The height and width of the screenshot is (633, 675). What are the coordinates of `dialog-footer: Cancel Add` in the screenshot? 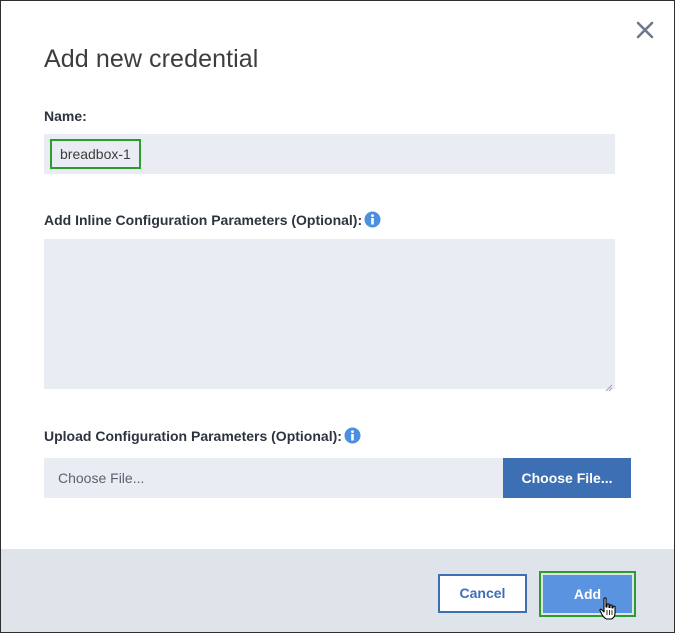 It's located at (337, 590).